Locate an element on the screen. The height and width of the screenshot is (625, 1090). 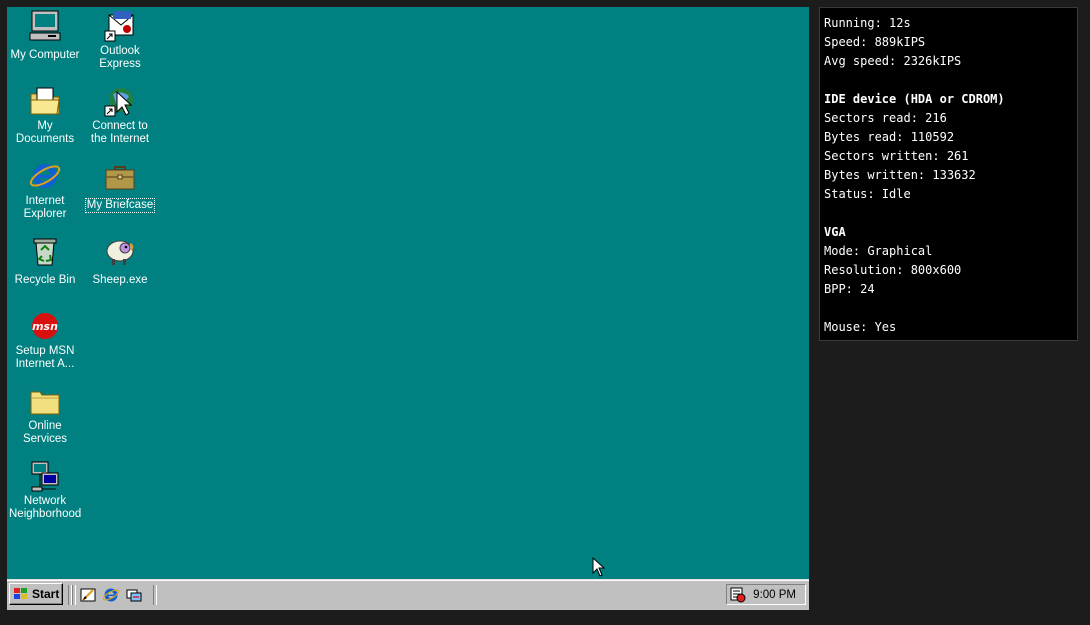
ide-status: Status: Idle is located at coordinates (867, 194).